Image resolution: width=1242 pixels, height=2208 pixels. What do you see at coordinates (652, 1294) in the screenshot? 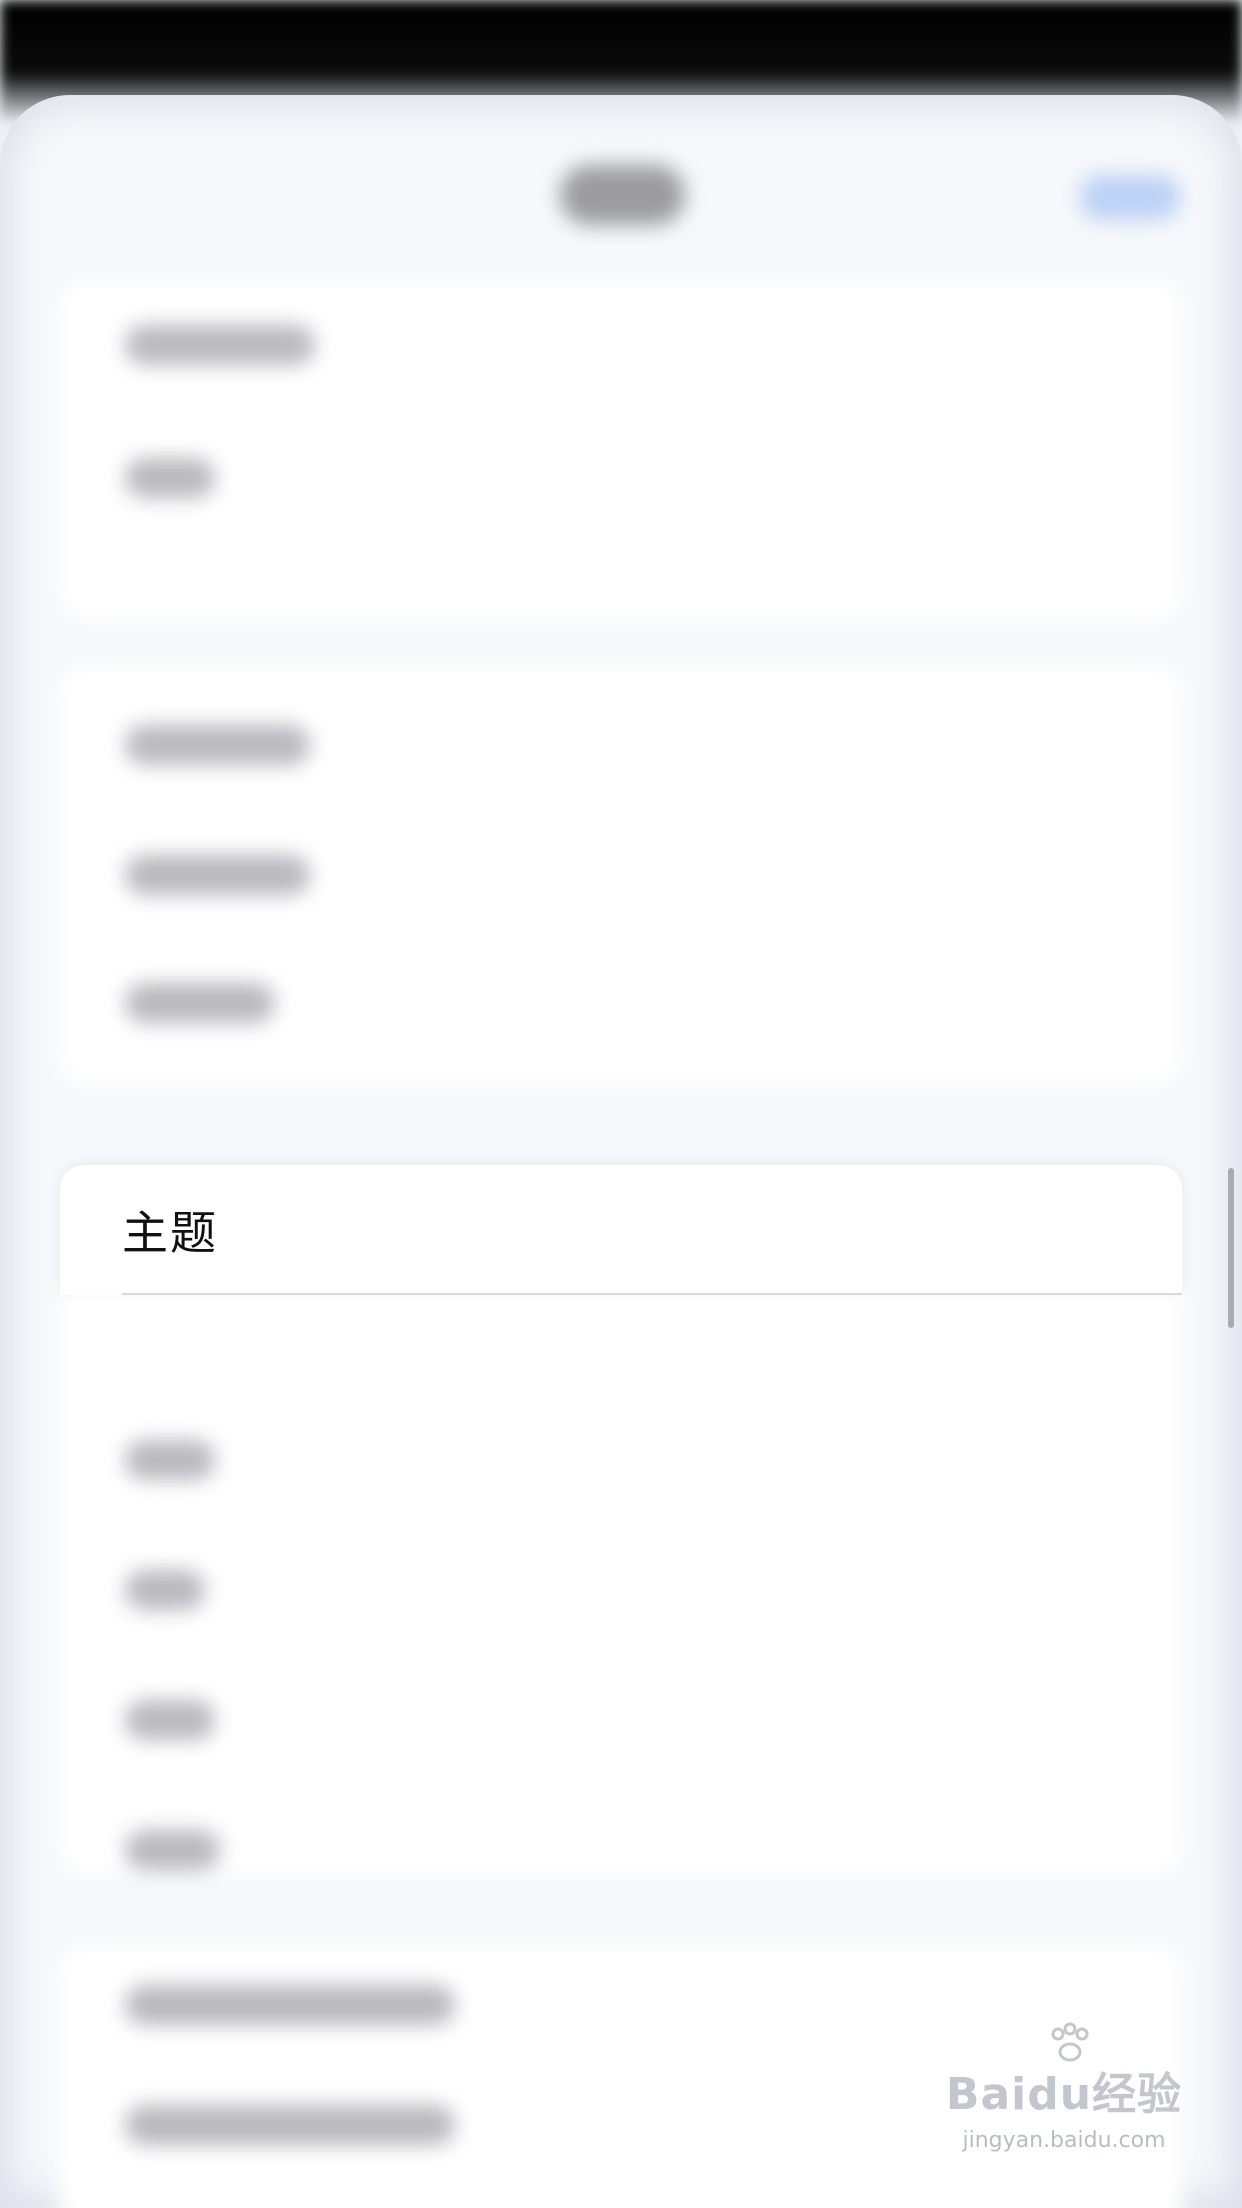
I see `row-divider` at bounding box center [652, 1294].